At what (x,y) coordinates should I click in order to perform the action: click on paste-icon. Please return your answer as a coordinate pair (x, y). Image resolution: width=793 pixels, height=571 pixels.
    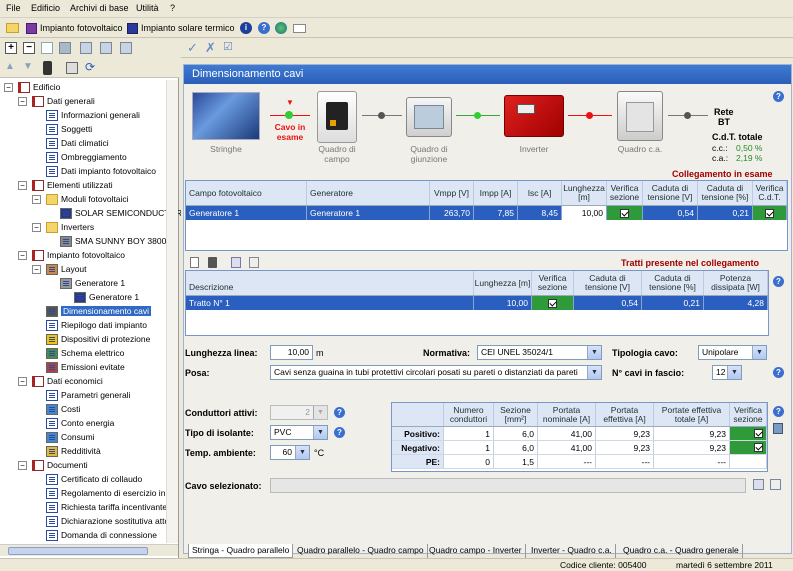
    Looking at the image, I should click on (254, 262).